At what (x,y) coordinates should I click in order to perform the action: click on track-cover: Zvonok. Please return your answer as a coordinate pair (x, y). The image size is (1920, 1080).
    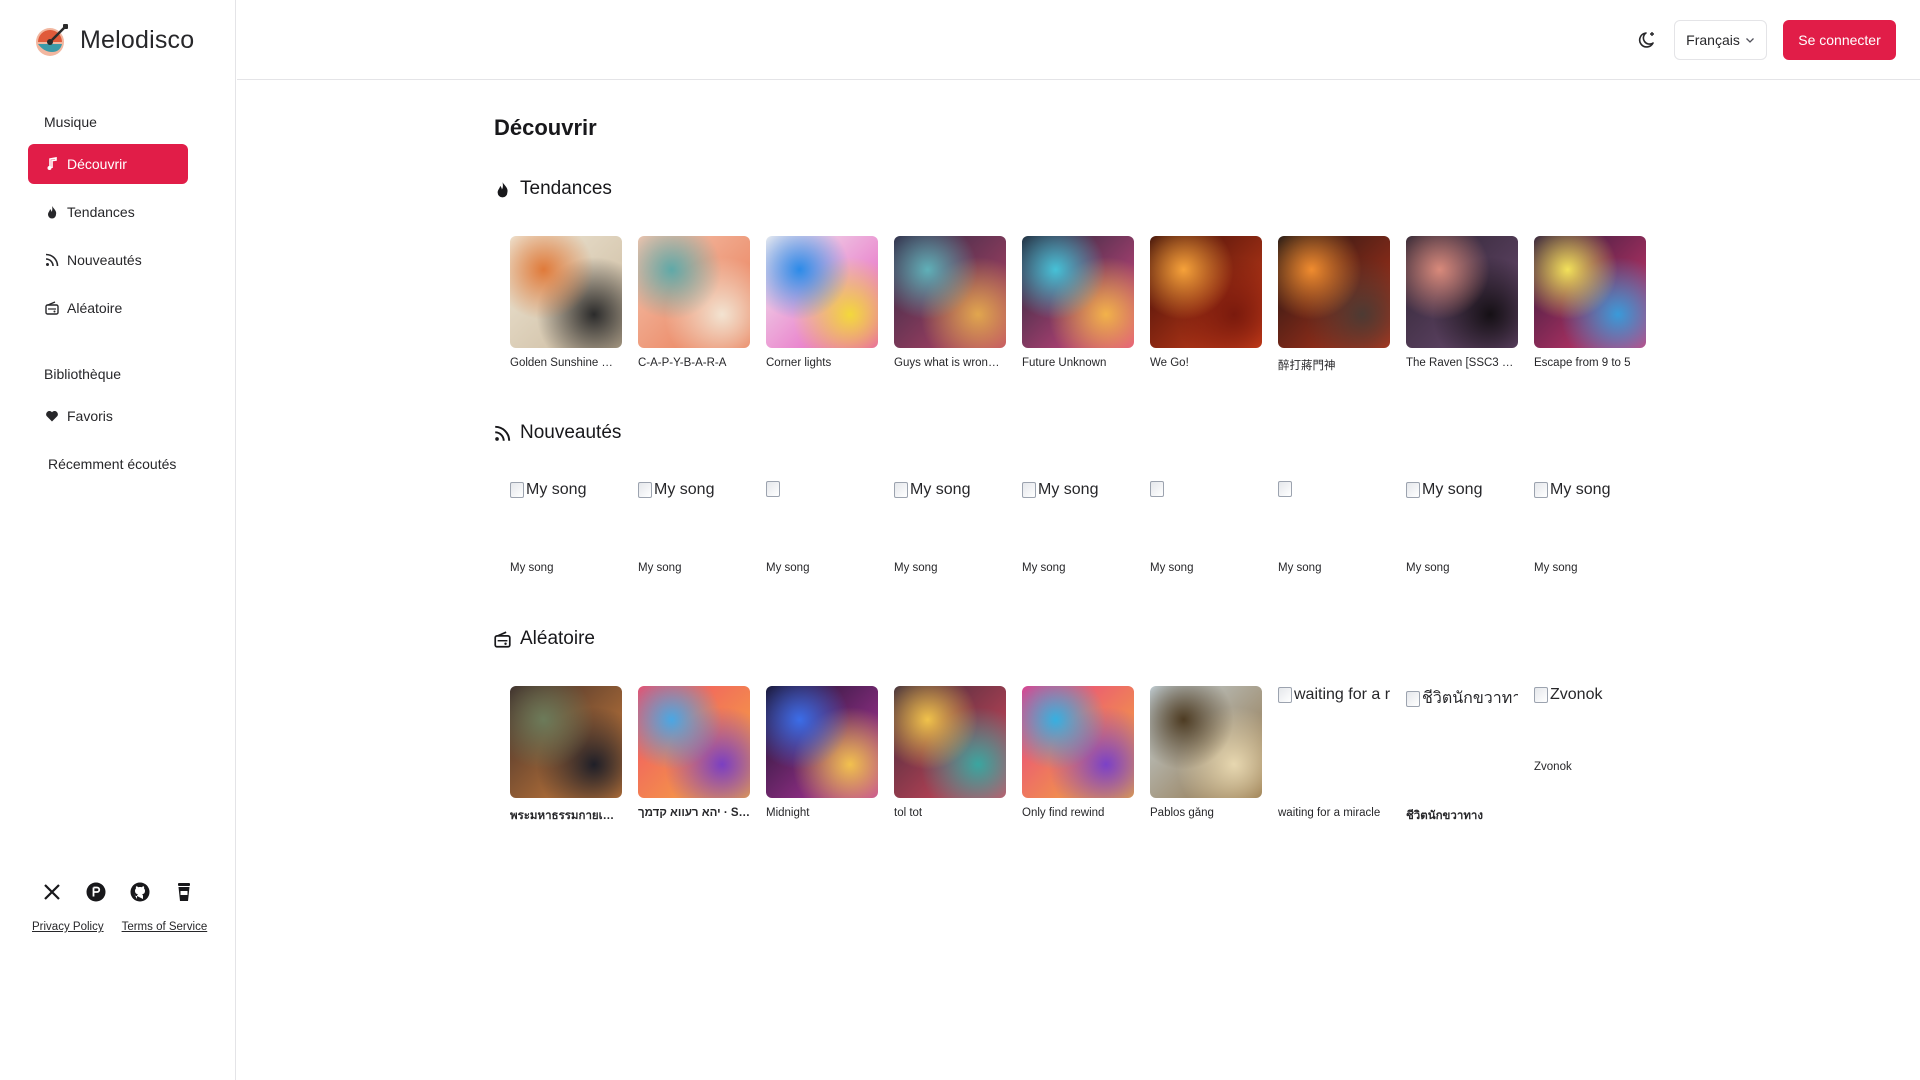
    Looking at the image, I should click on (1590, 719).